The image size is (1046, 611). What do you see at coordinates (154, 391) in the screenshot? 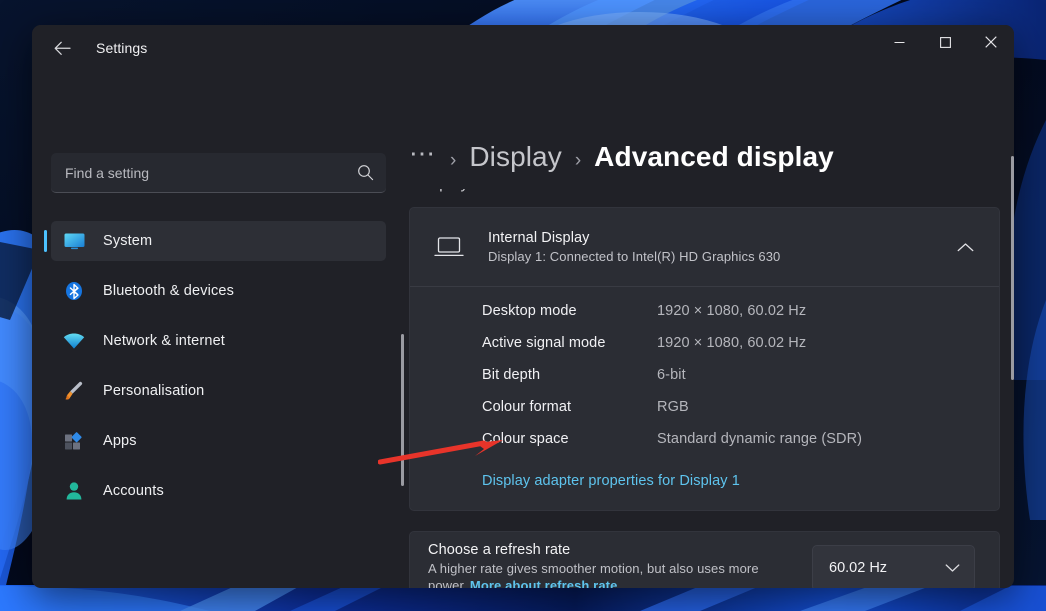
I see `sidebar-item-label: Personalisation` at bounding box center [154, 391].